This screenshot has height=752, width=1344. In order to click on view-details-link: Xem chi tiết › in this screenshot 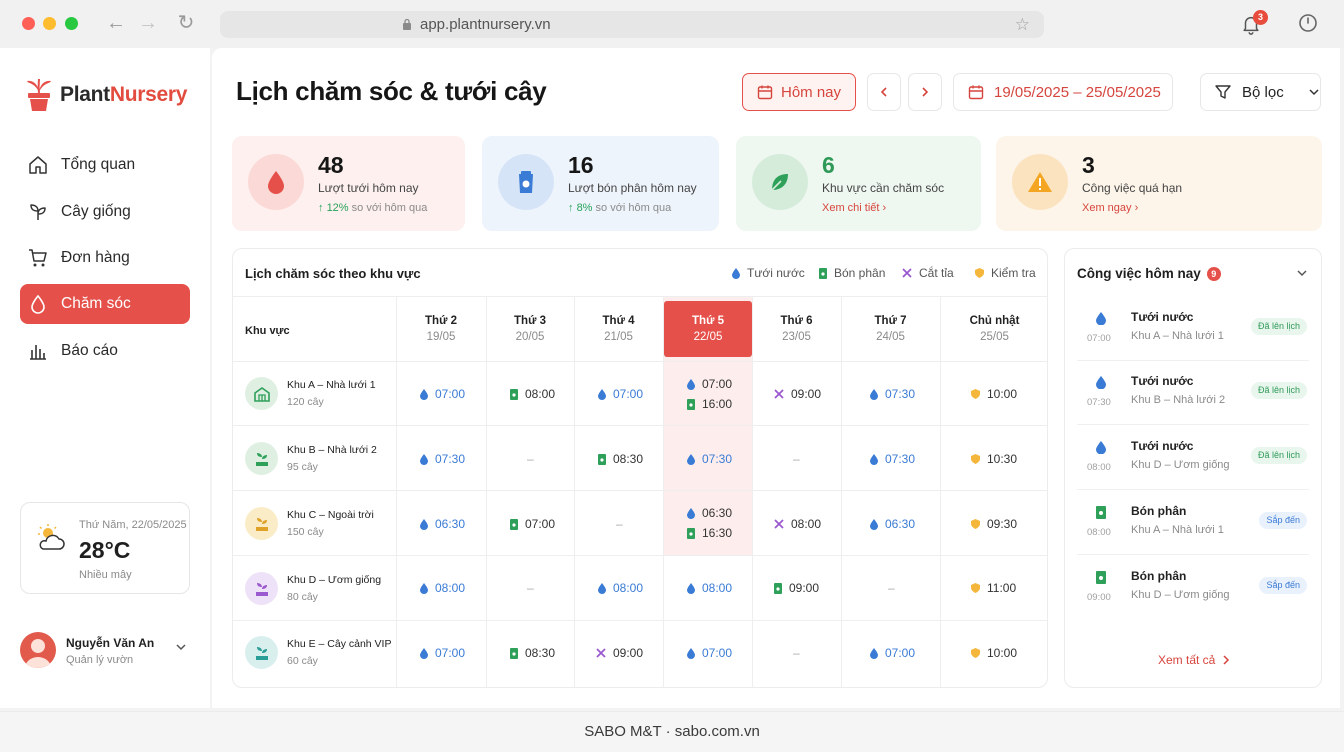, I will do `click(854, 208)`.